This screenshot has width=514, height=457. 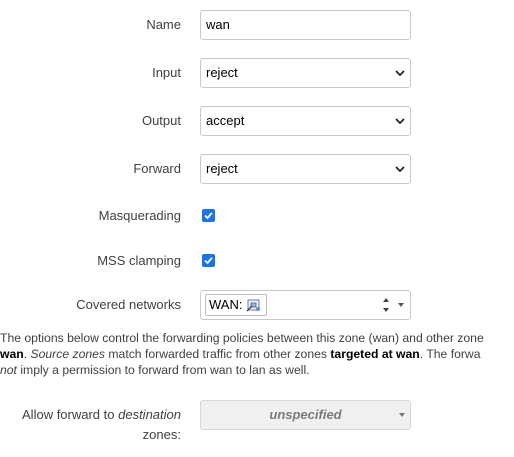 What do you see at coordinates (305, 73) in the screenshot?
I see `input-select: reject` at bounding box center [305, 73].